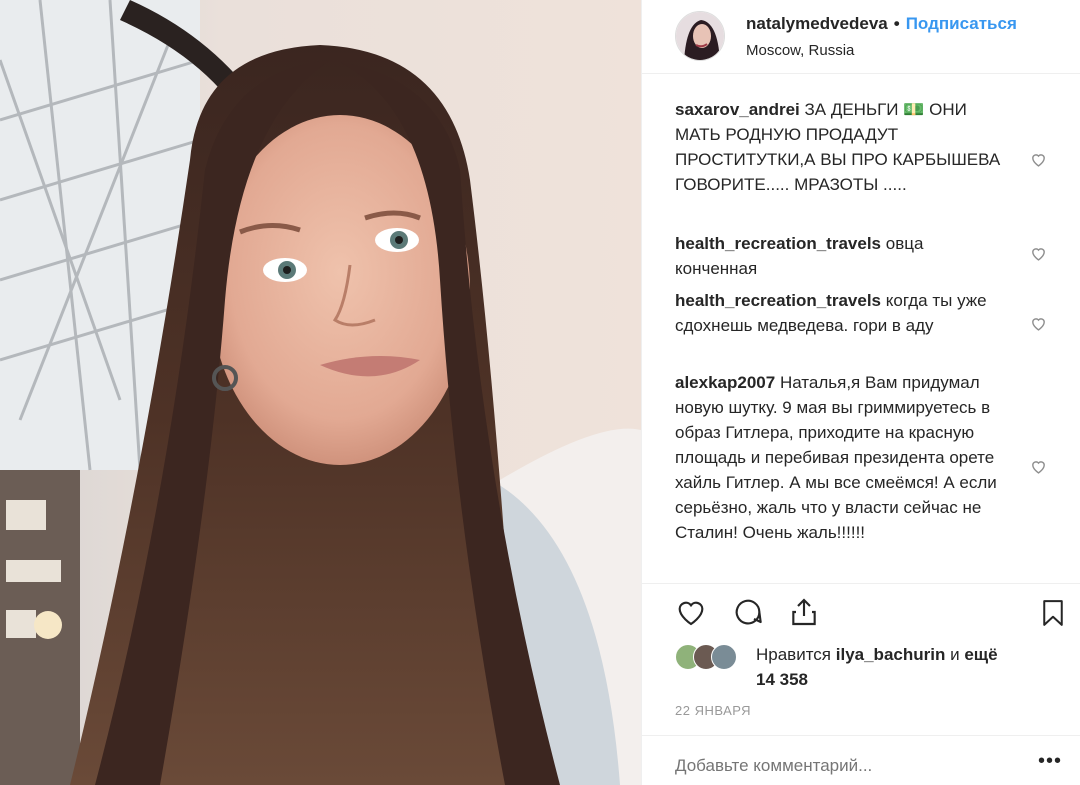  Describe the element at coordinates (1050, 761) in the screenshot. I see `more-icon: •••` at that location.